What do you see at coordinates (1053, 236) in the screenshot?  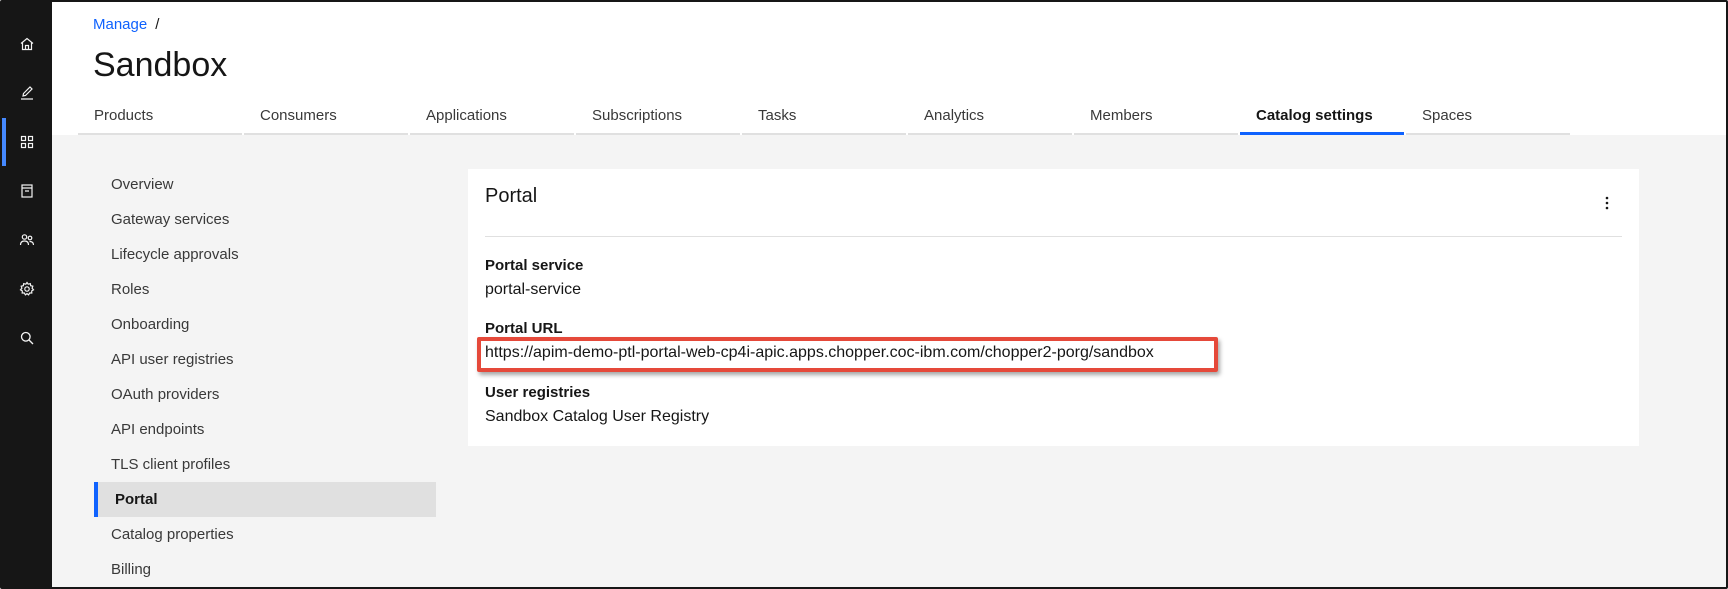 I see `card-divider` at bounding box center [1053, 236].